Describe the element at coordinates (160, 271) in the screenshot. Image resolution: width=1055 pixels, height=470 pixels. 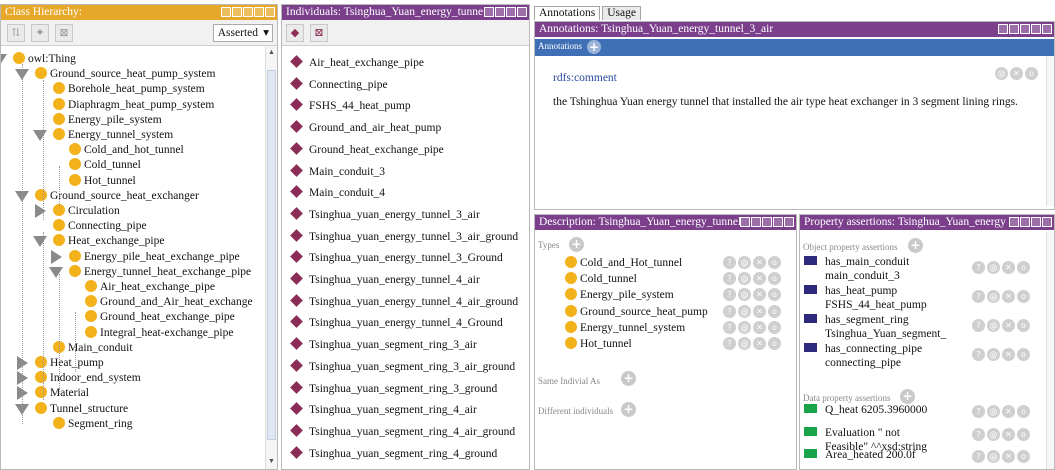
I see `class-node: Energy_tunnel_heat_exchange_pipe` at that location.